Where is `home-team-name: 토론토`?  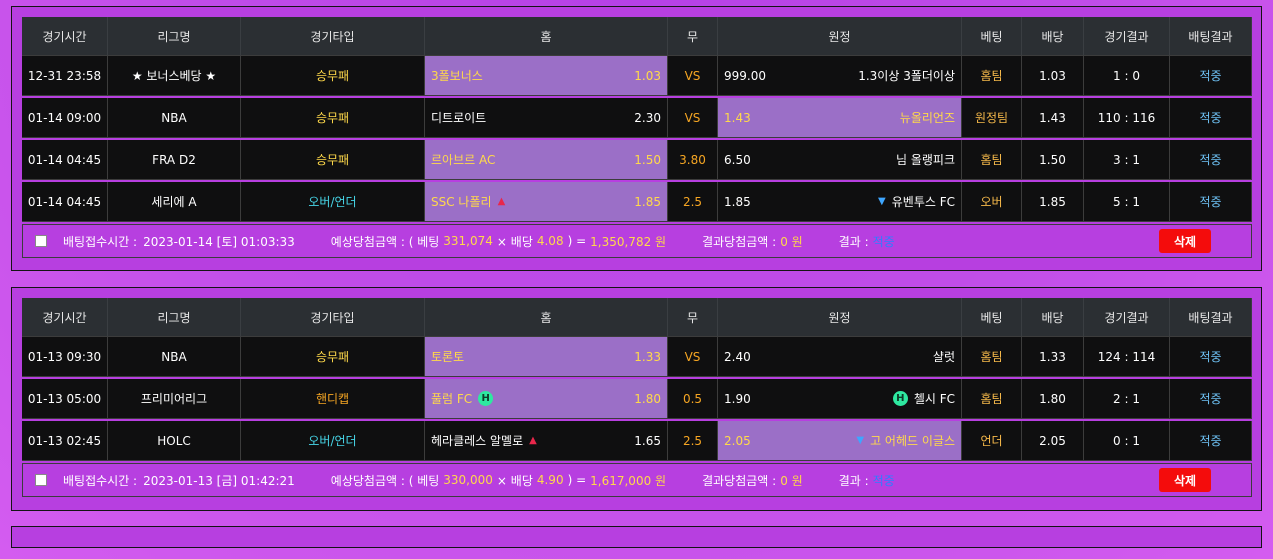 home-team-name: 토론토 is located at coordinates (447, 356).